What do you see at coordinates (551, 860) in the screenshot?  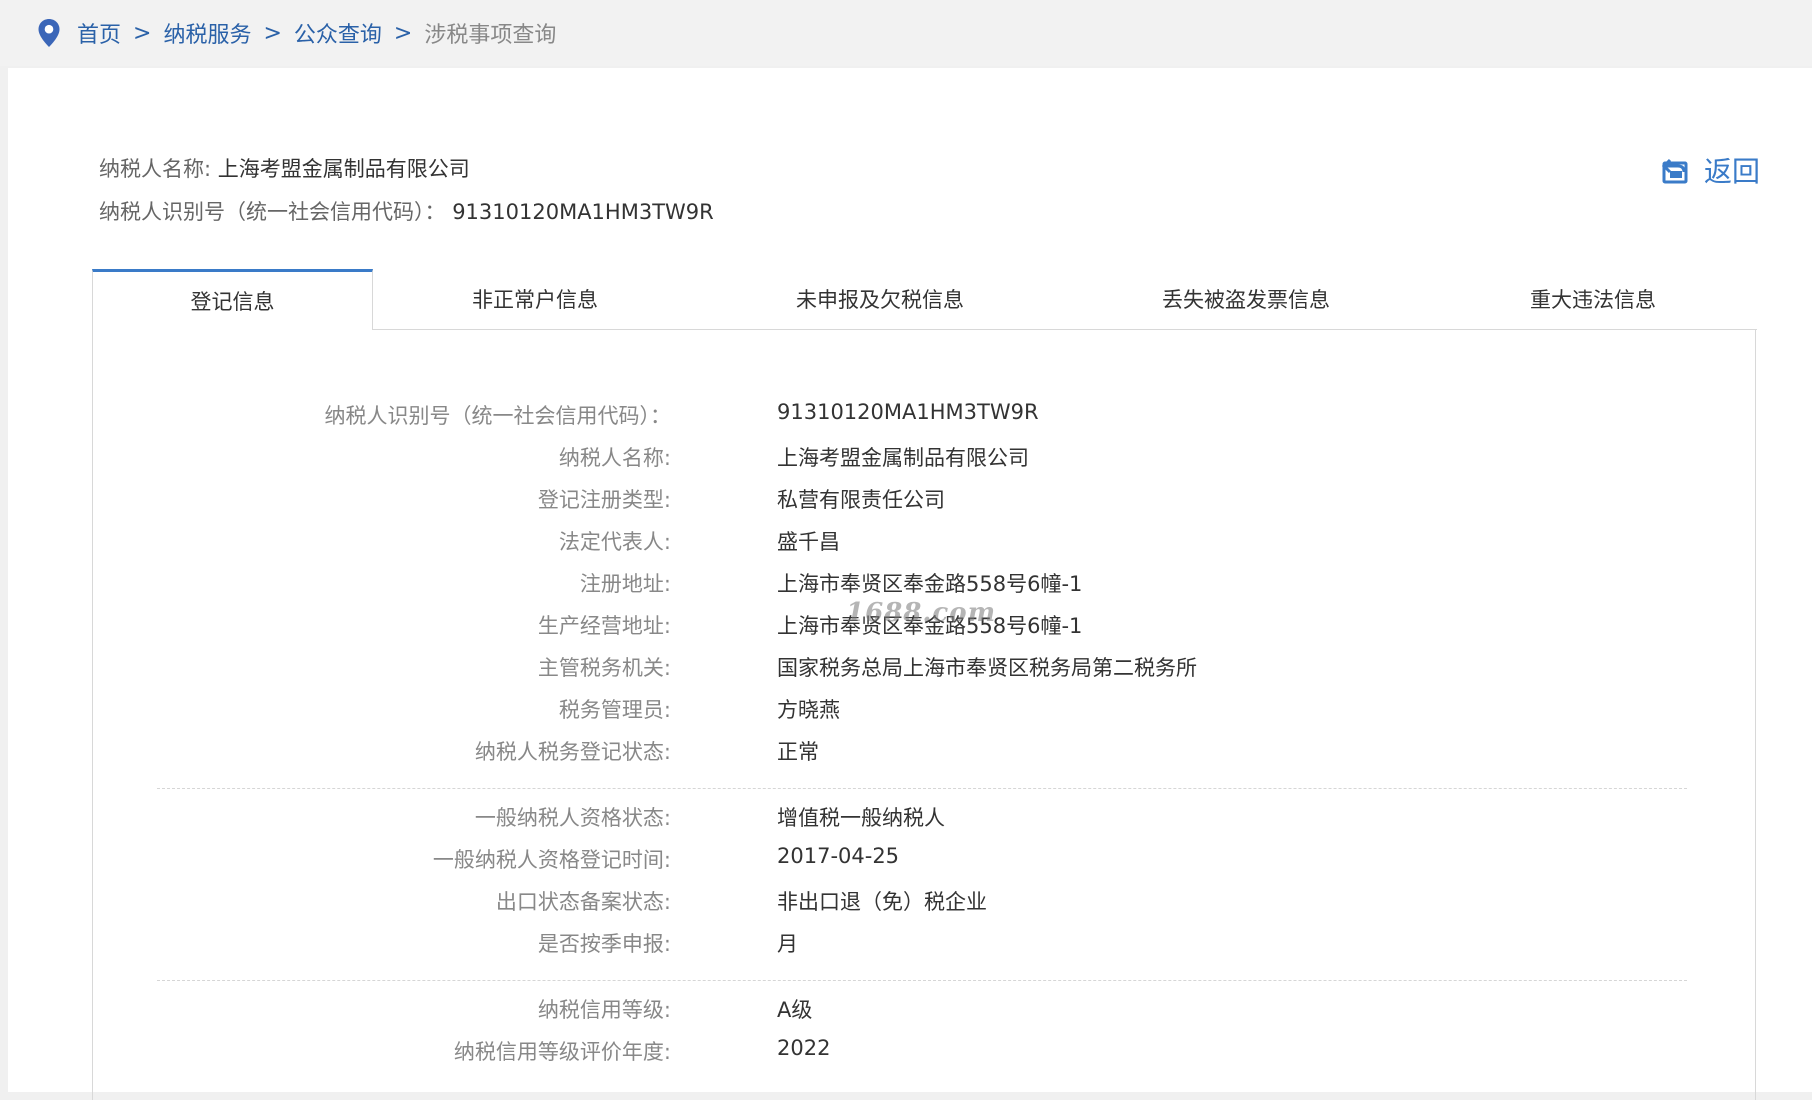 I see `detail-label: 一般纳税人资格登记时间:` at bounding box center [551, 860].